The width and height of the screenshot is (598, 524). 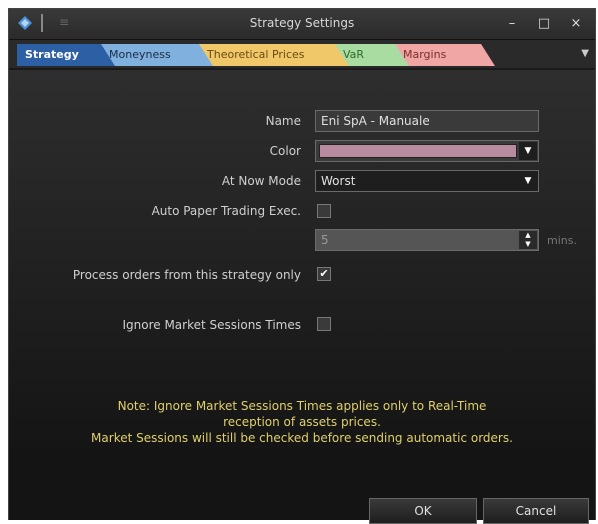 What do you see at coordinates (186, 275) in the screenshot?
I see `process-orders-label: Process orders from this strategy only` at bounding box center [186, 275].